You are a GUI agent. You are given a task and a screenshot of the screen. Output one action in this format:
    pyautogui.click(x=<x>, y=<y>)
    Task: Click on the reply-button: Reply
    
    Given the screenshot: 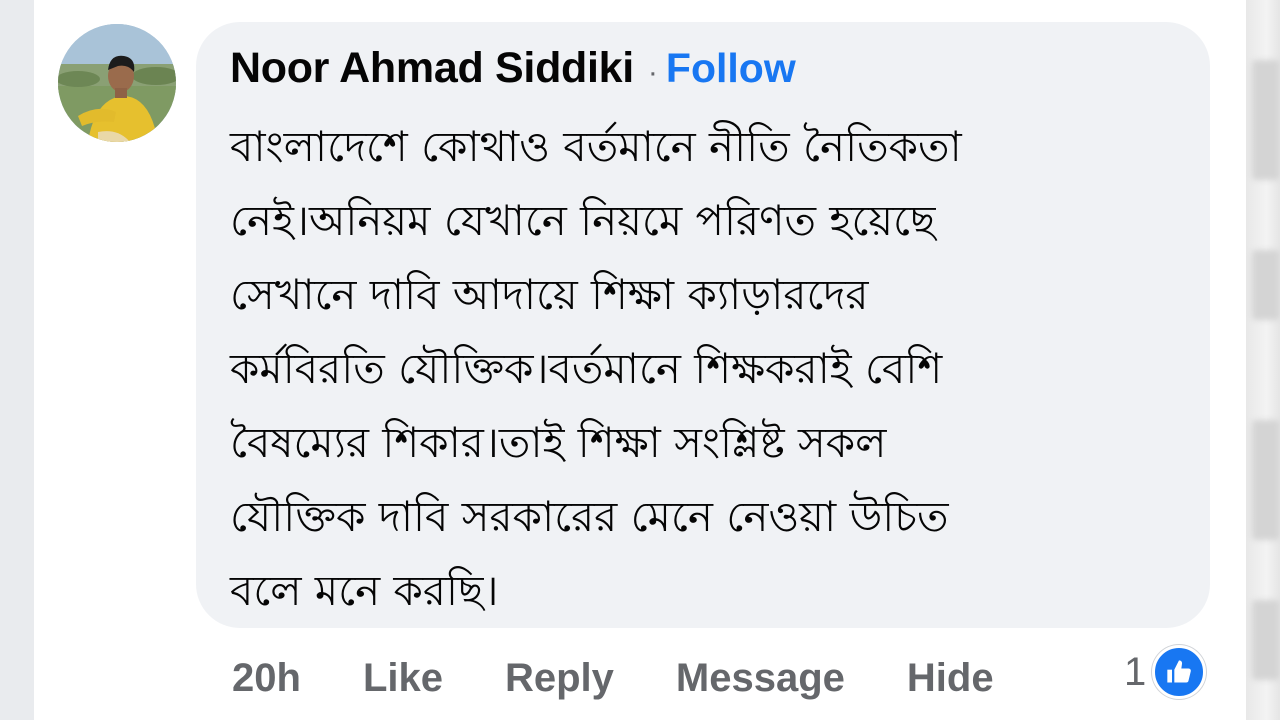 What is the action you would take?
    pyautogui.click(x=559, y=678)
    